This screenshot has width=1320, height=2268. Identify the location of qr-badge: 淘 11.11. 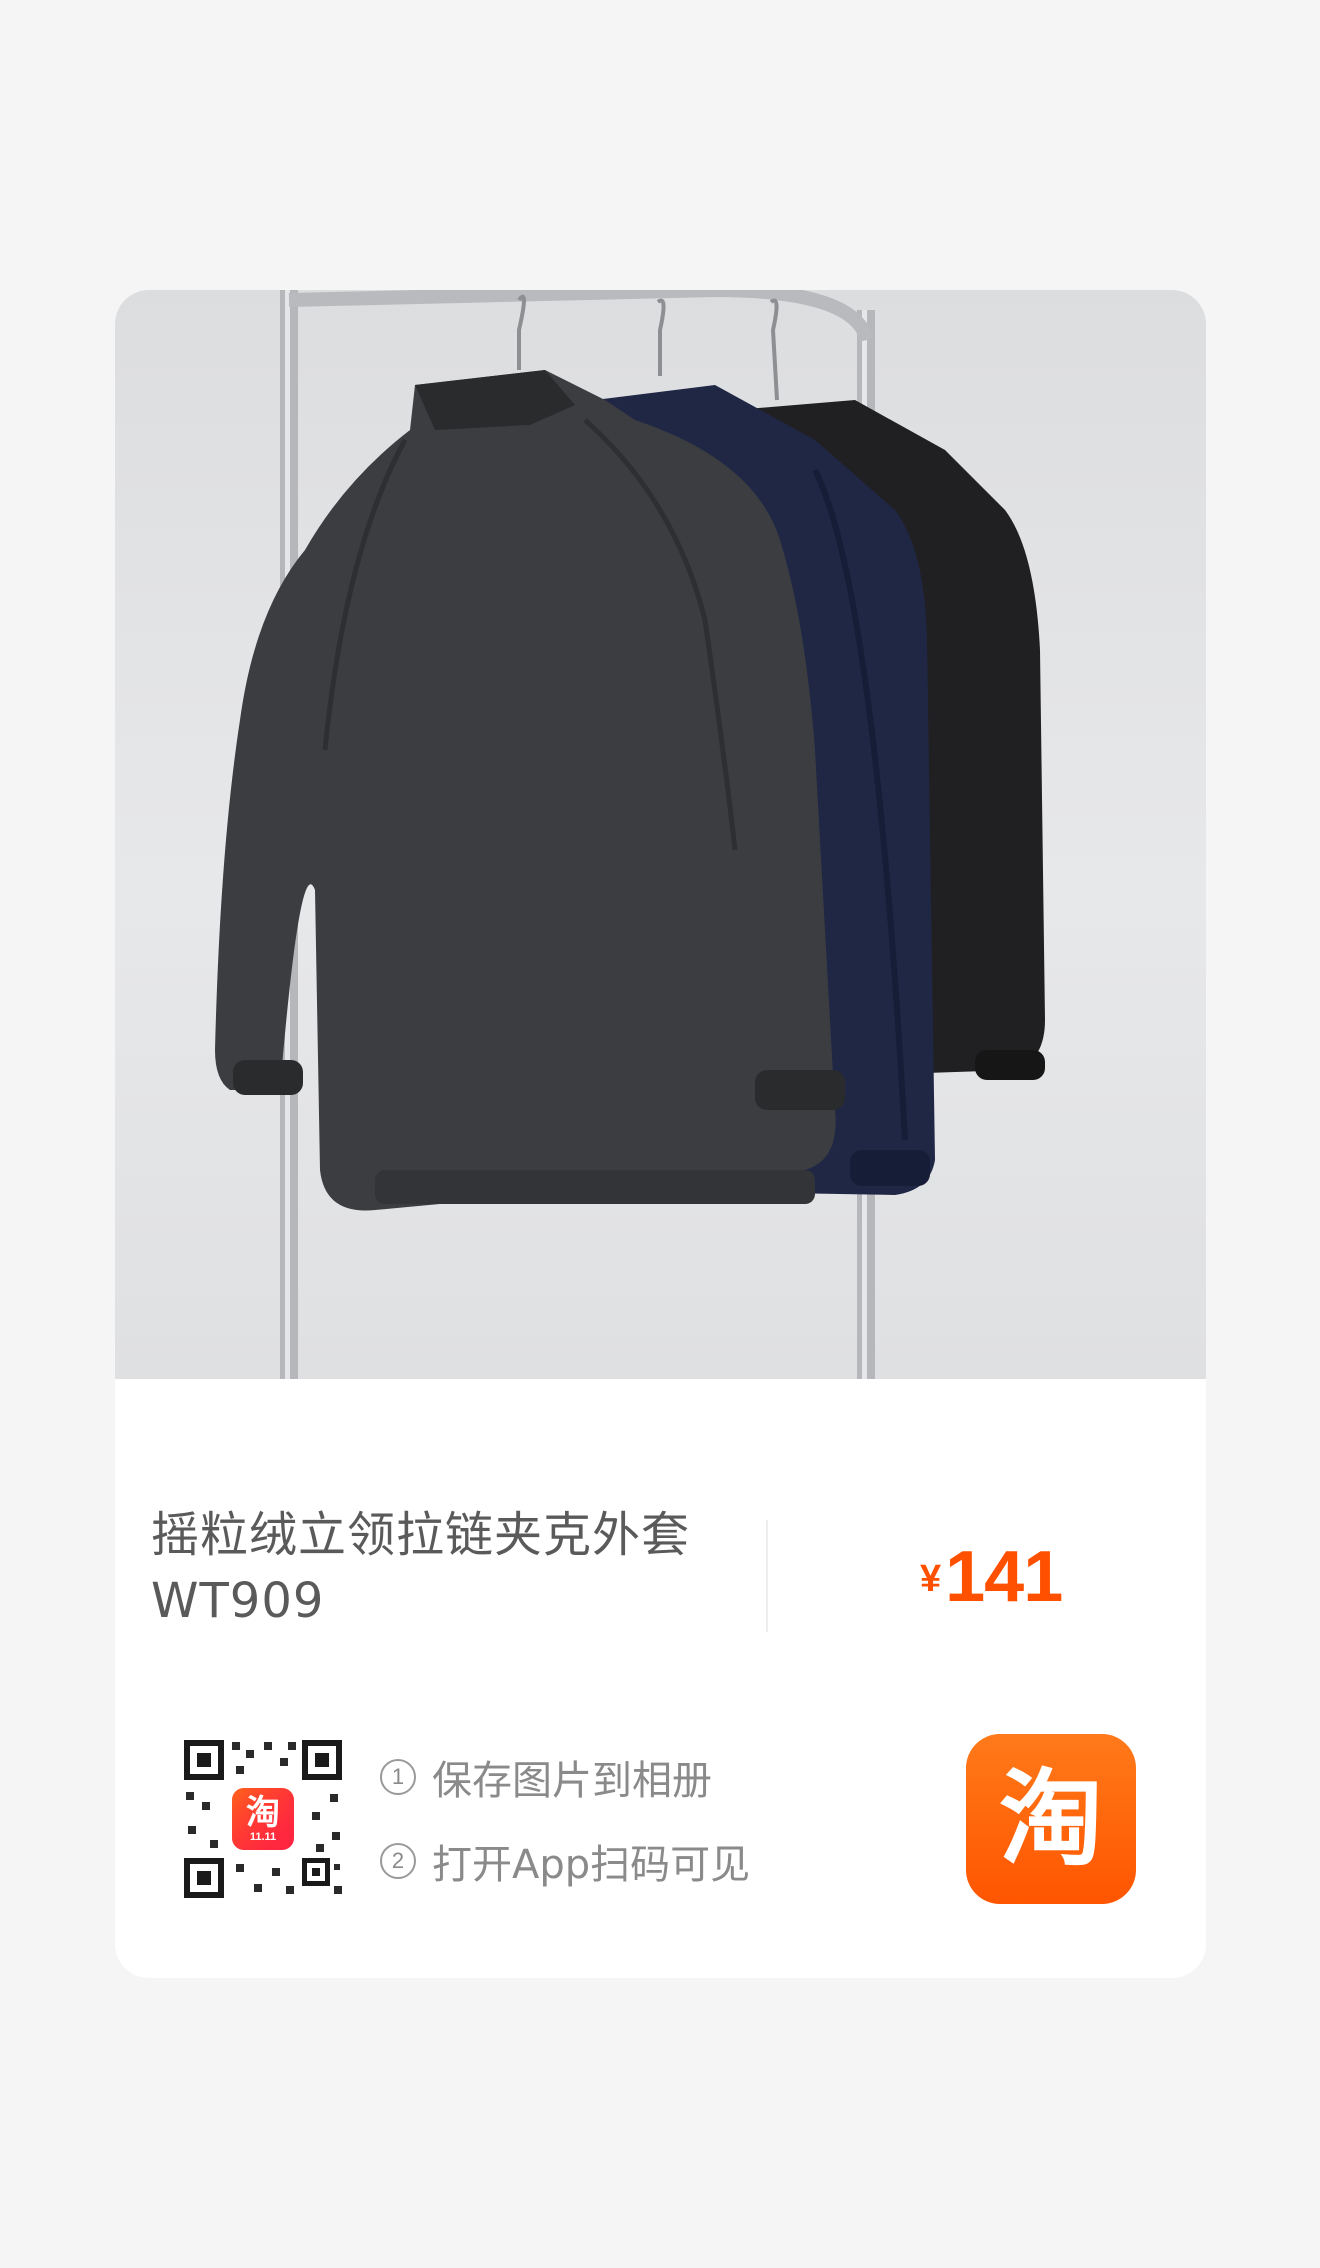
(263, 1819).